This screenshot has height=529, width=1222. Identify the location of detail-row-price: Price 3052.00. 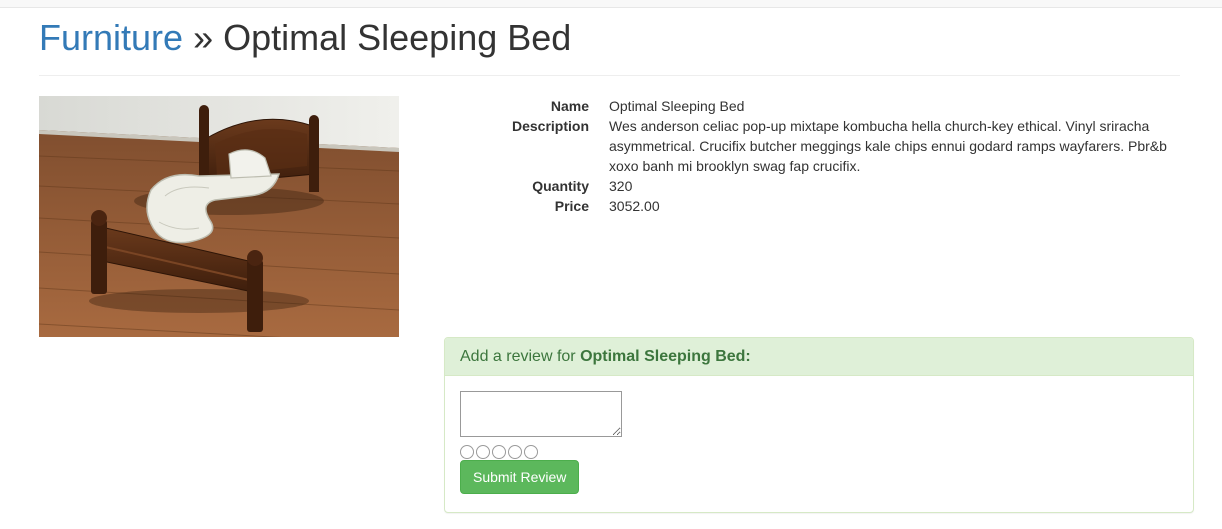
(819, 206).